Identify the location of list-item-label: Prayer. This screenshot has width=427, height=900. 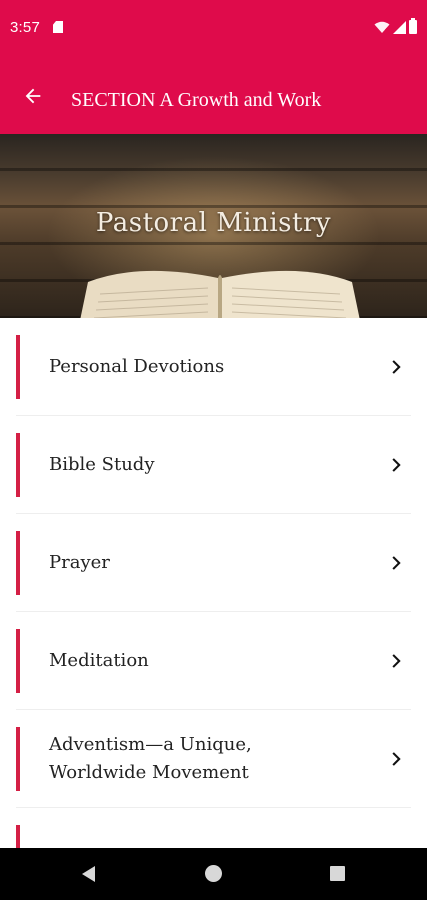
(79, 562).